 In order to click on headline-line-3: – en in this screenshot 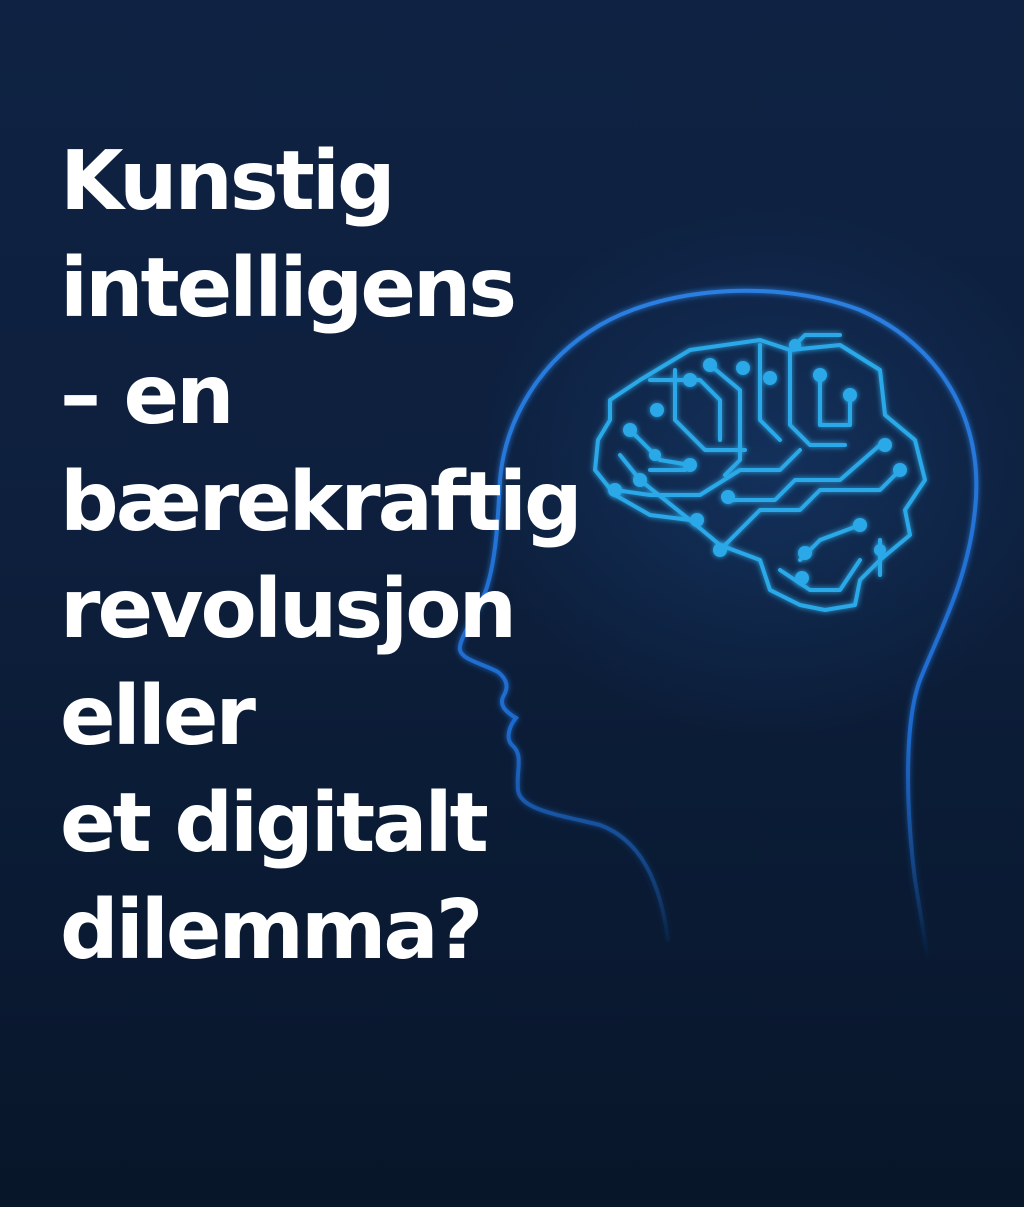, I will do `click(147, 395)`.